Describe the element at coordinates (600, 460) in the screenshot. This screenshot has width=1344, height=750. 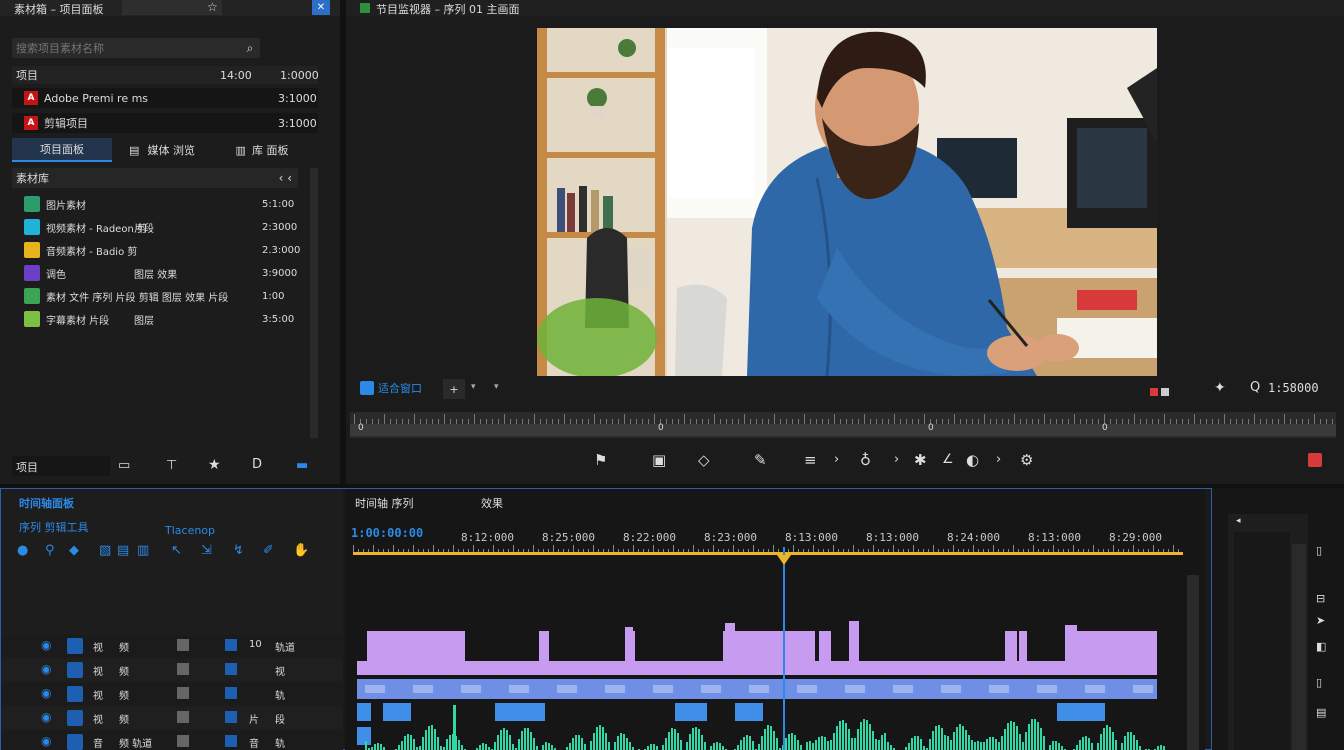
I see `mark-in-icon: ⚑` at that location.